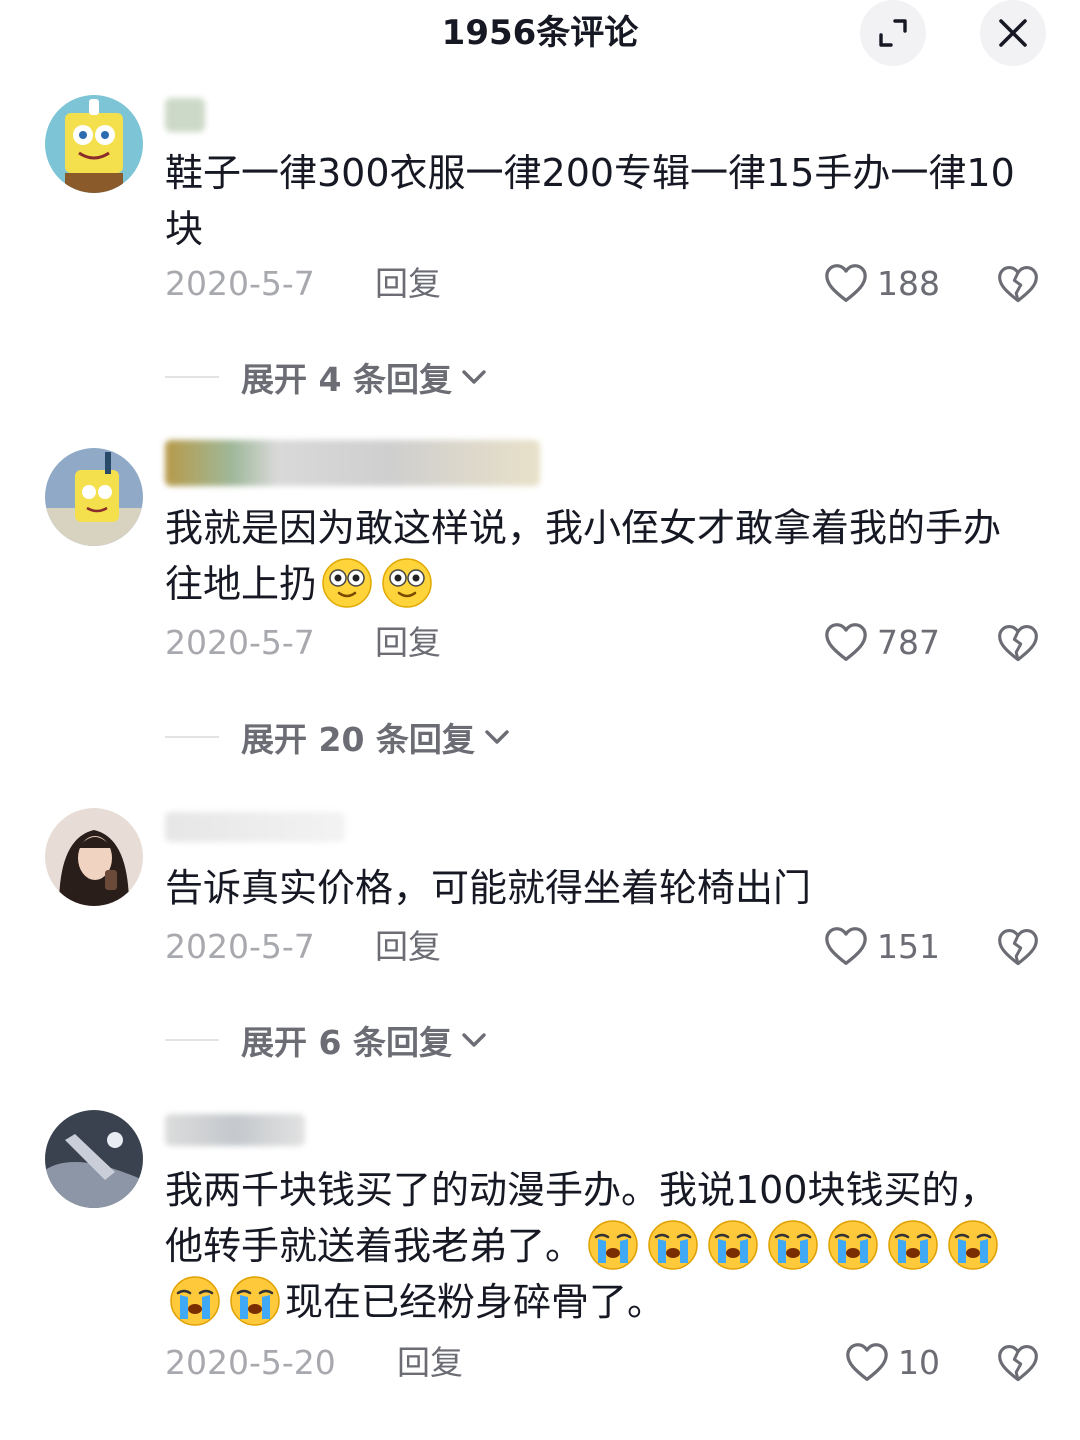  I want to click on comment-text-content: 我就是因为敢这样说，我小侄女才敢拿着我的手办往地上扔, so click(583, 556).